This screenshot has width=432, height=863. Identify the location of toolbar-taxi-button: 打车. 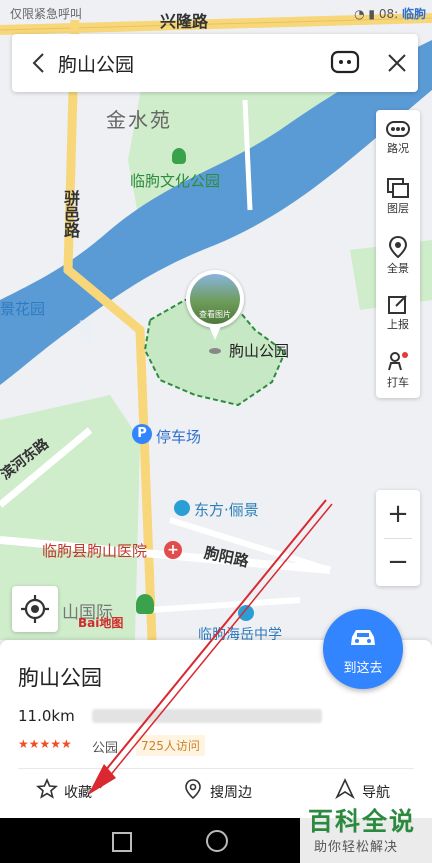
(398, 370).